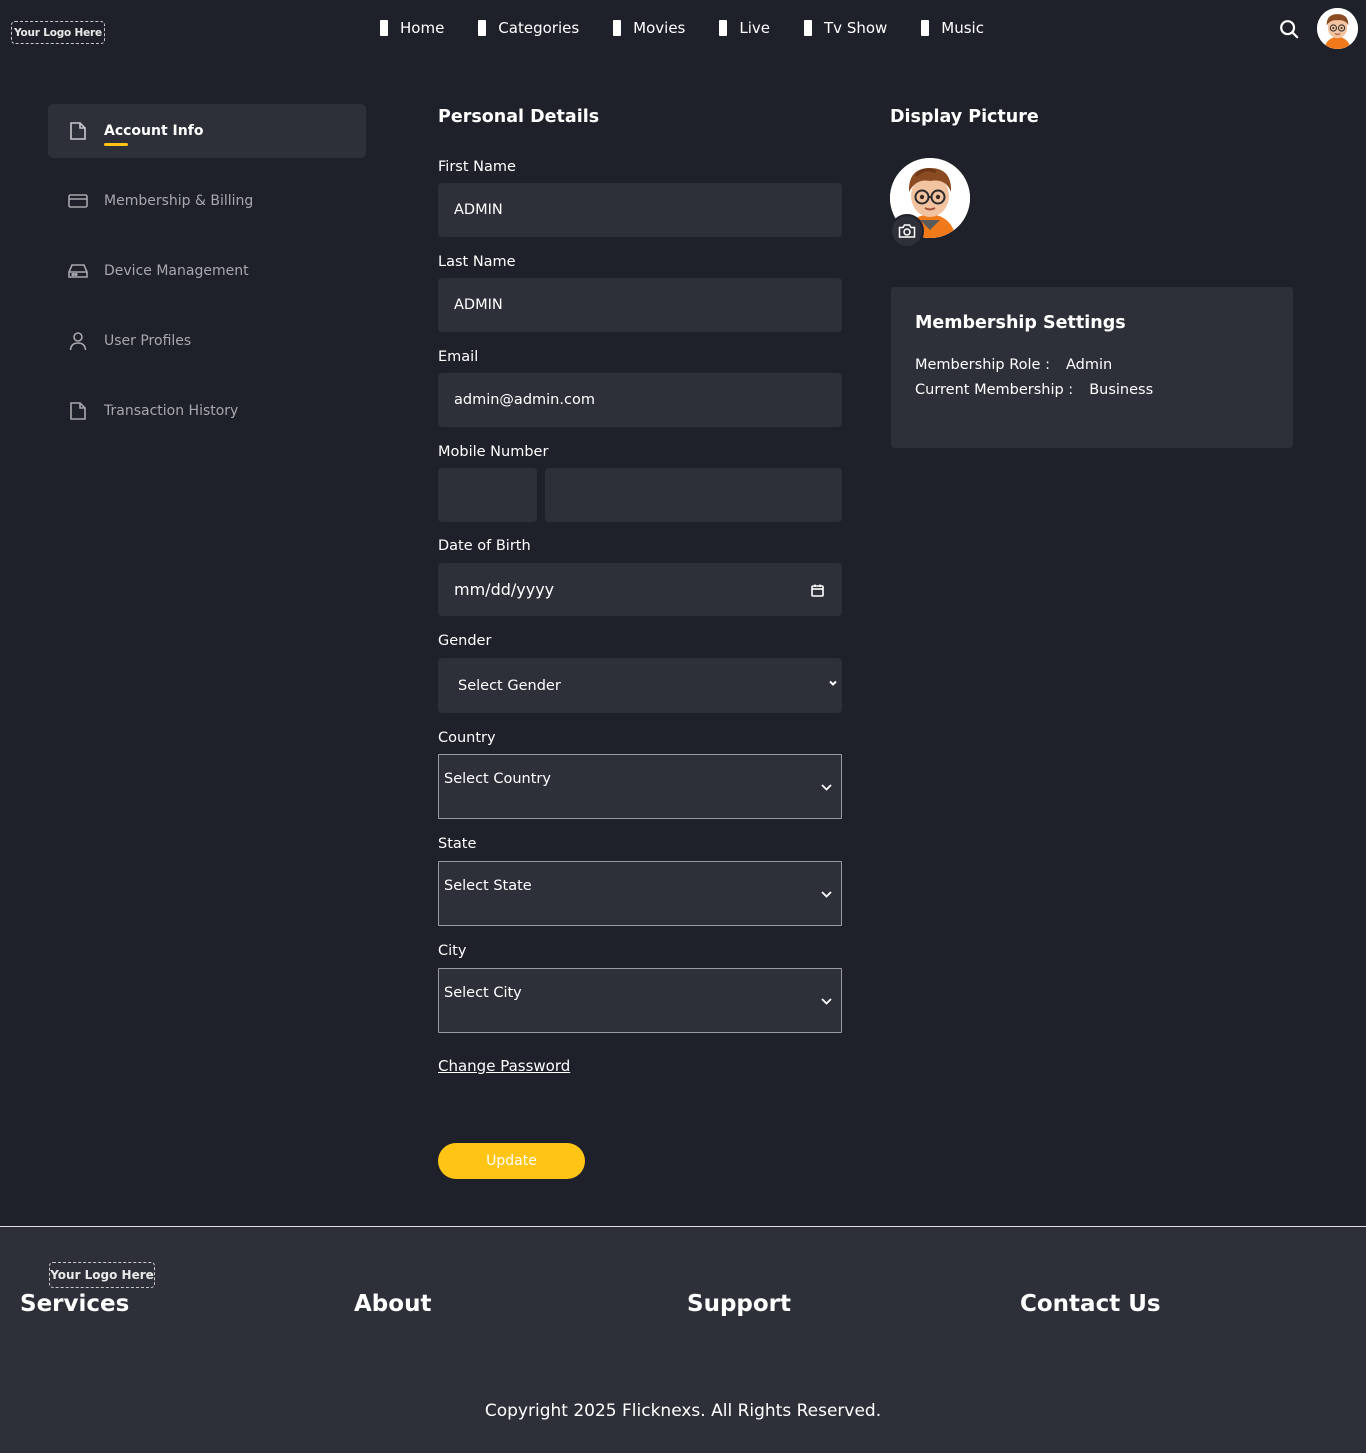 The width and height of the screenshot is (1366, 1453). I want to click on nav-home: Home, so click(412, 28).